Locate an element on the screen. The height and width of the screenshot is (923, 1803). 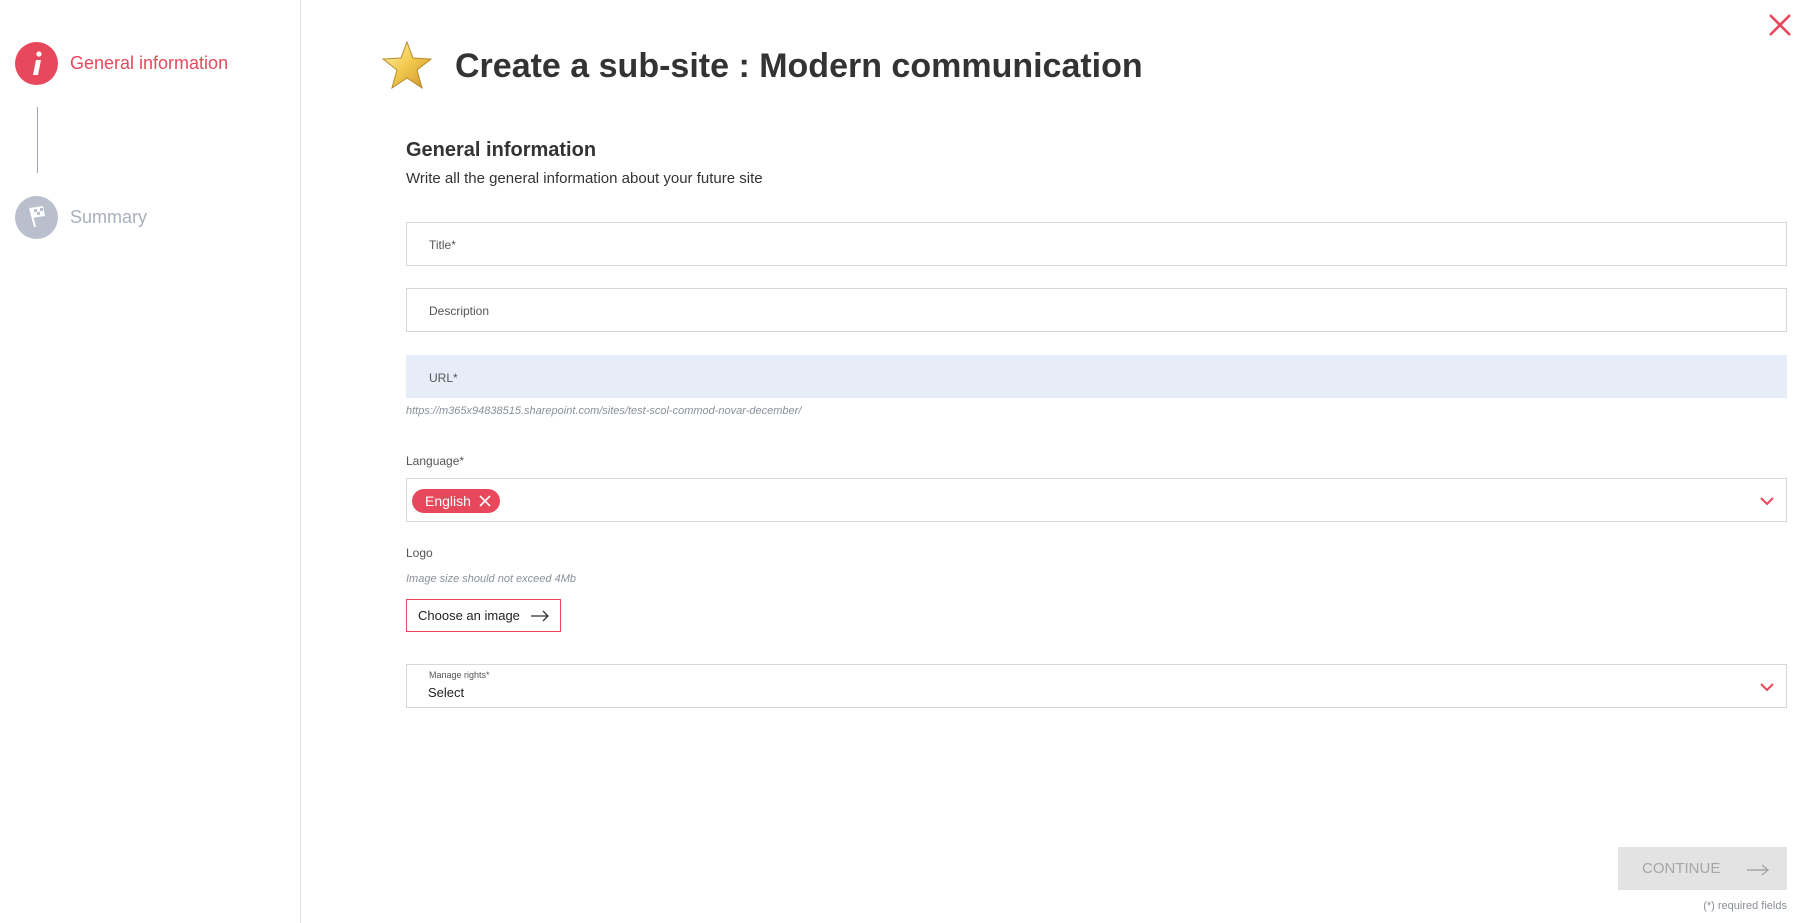
remove-chip-icon is located at coordinates (485, 501).